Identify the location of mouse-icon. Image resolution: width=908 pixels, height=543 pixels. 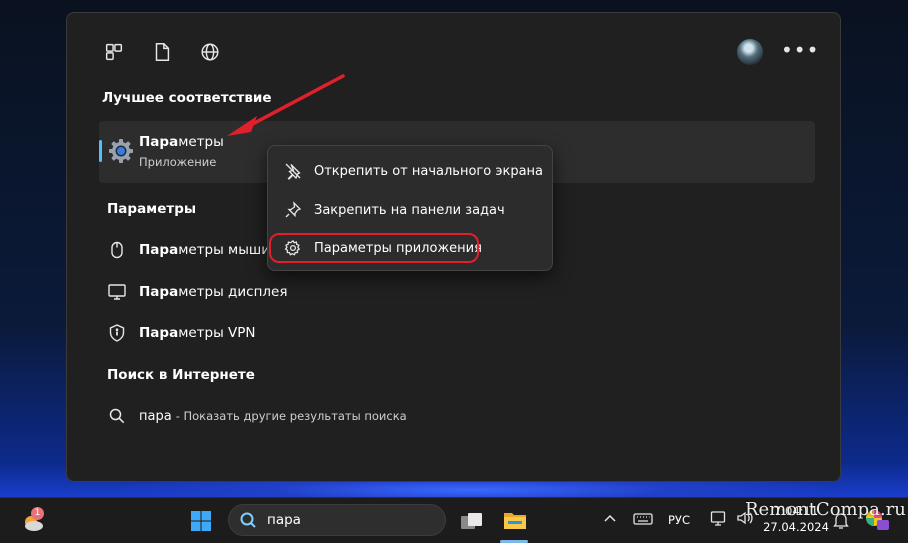
(117, 250).